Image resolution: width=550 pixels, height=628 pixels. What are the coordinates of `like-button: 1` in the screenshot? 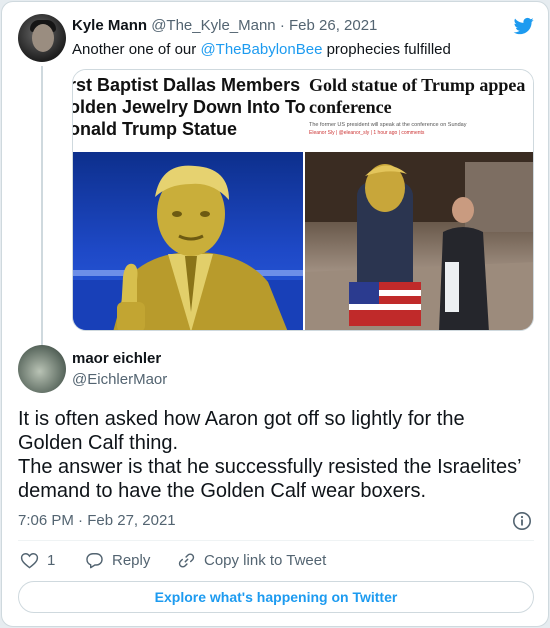 It's located at (37, 560).